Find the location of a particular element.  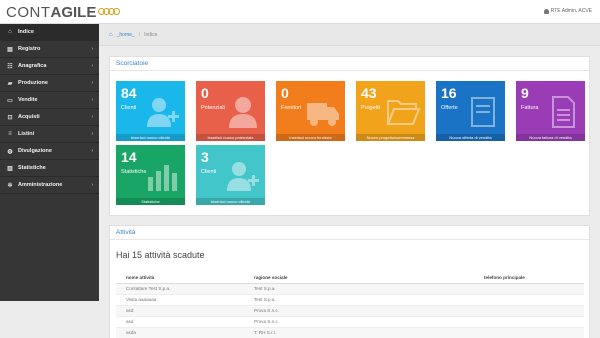

sidebar-item-amministrazione: ✲ Amministrazione › is located at coordinates (49, 185).